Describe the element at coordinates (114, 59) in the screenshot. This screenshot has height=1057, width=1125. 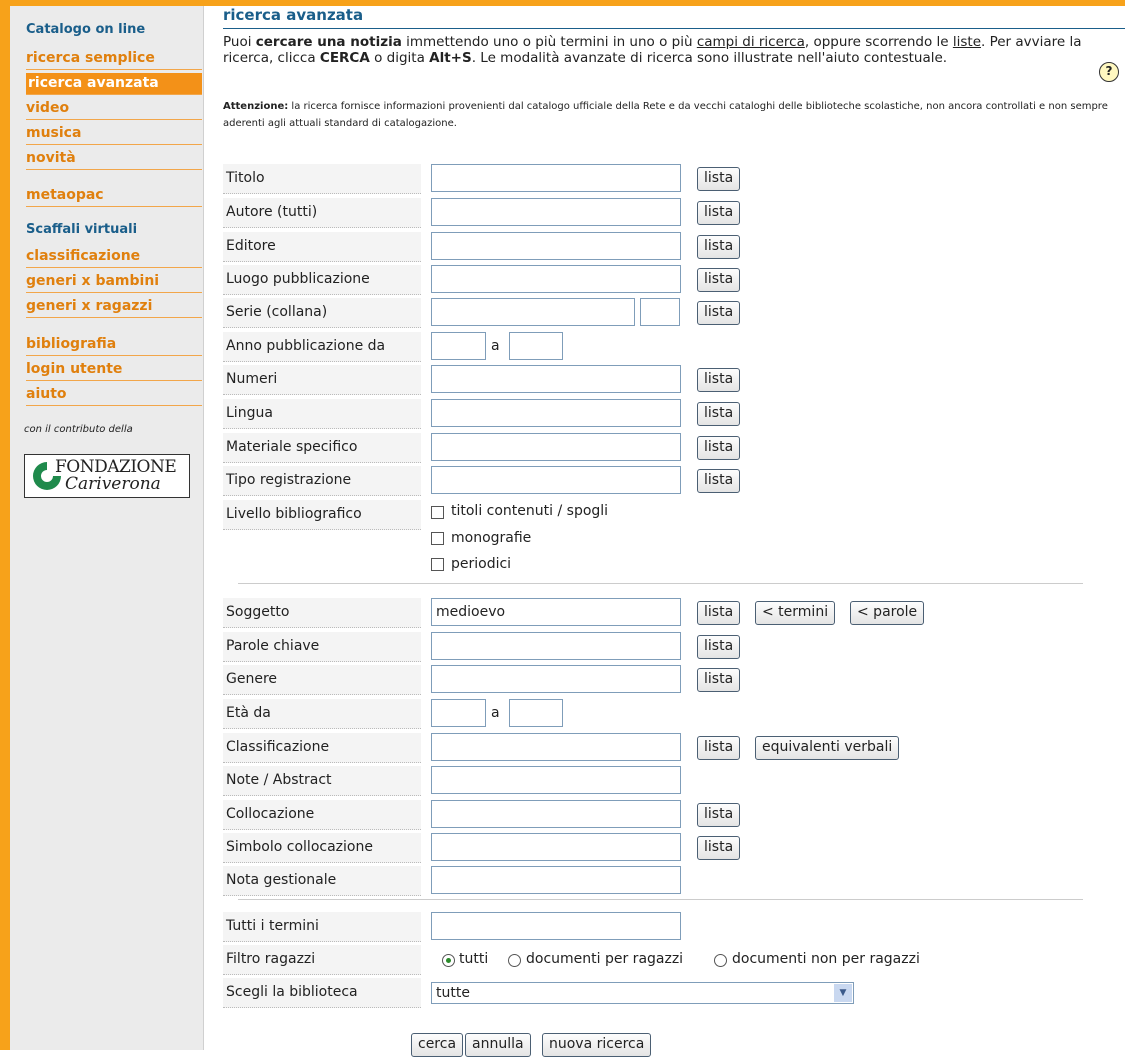
I see `sidebar-link-ricerca-semplice: ricerca semplice` at that location.